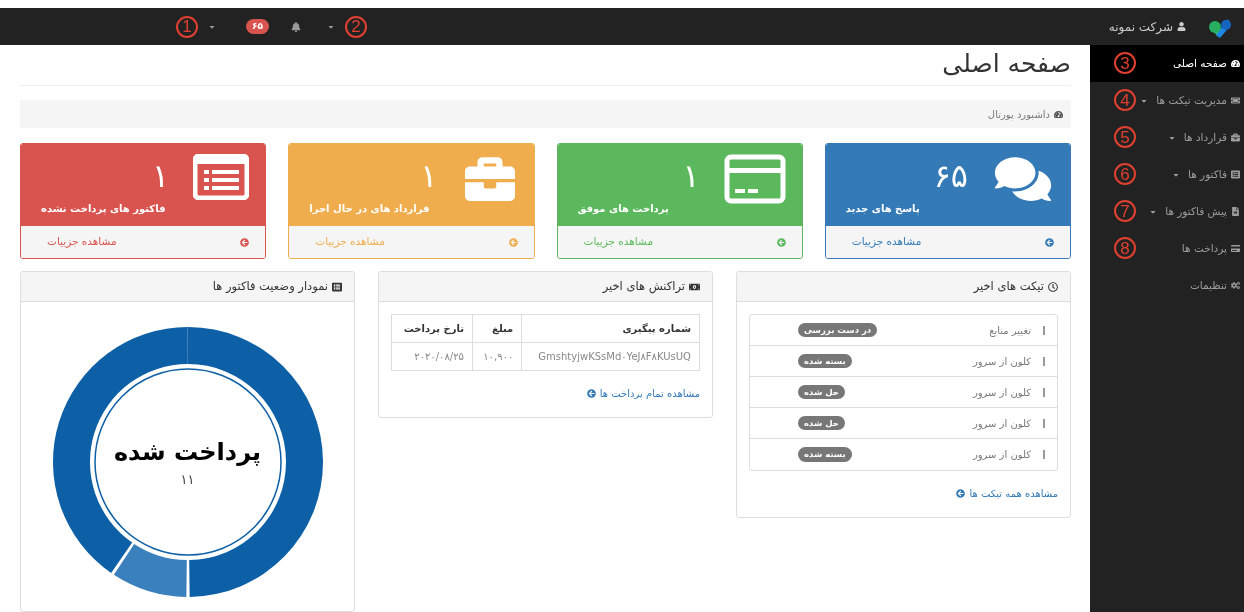 Image resolution: width=1244 pixels, height=612 pixels. Describe the element at coordinates (356, 26) in the screenshot. I see `callout-marker: 2` at that location.